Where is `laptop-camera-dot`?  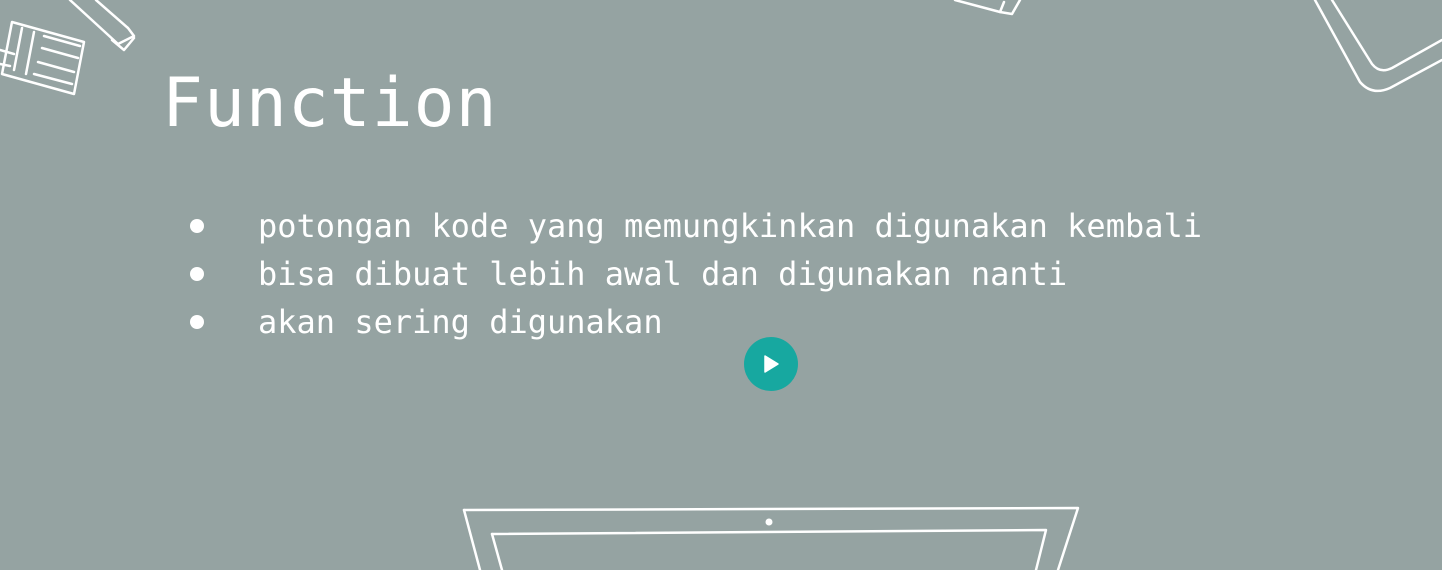
laptop-camera-dot is located at coordinates (769, 522).